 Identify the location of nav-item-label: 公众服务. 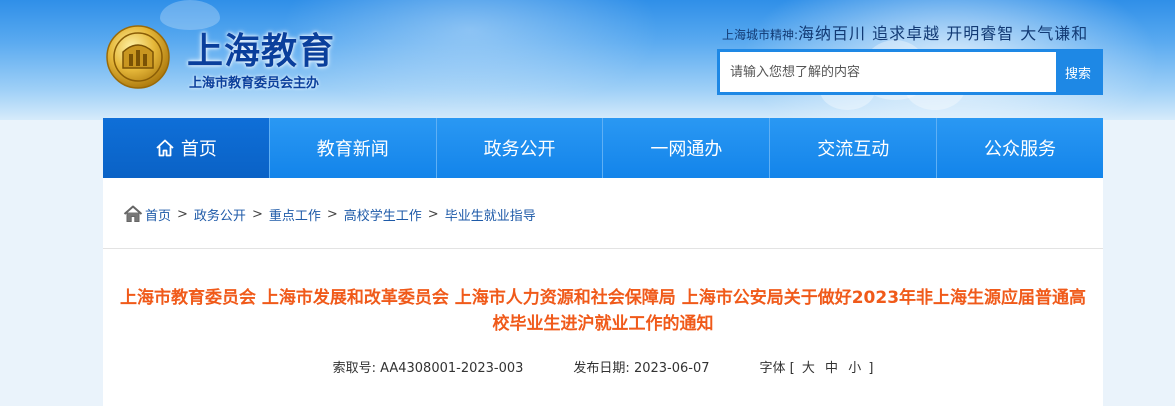
(1020, 149).